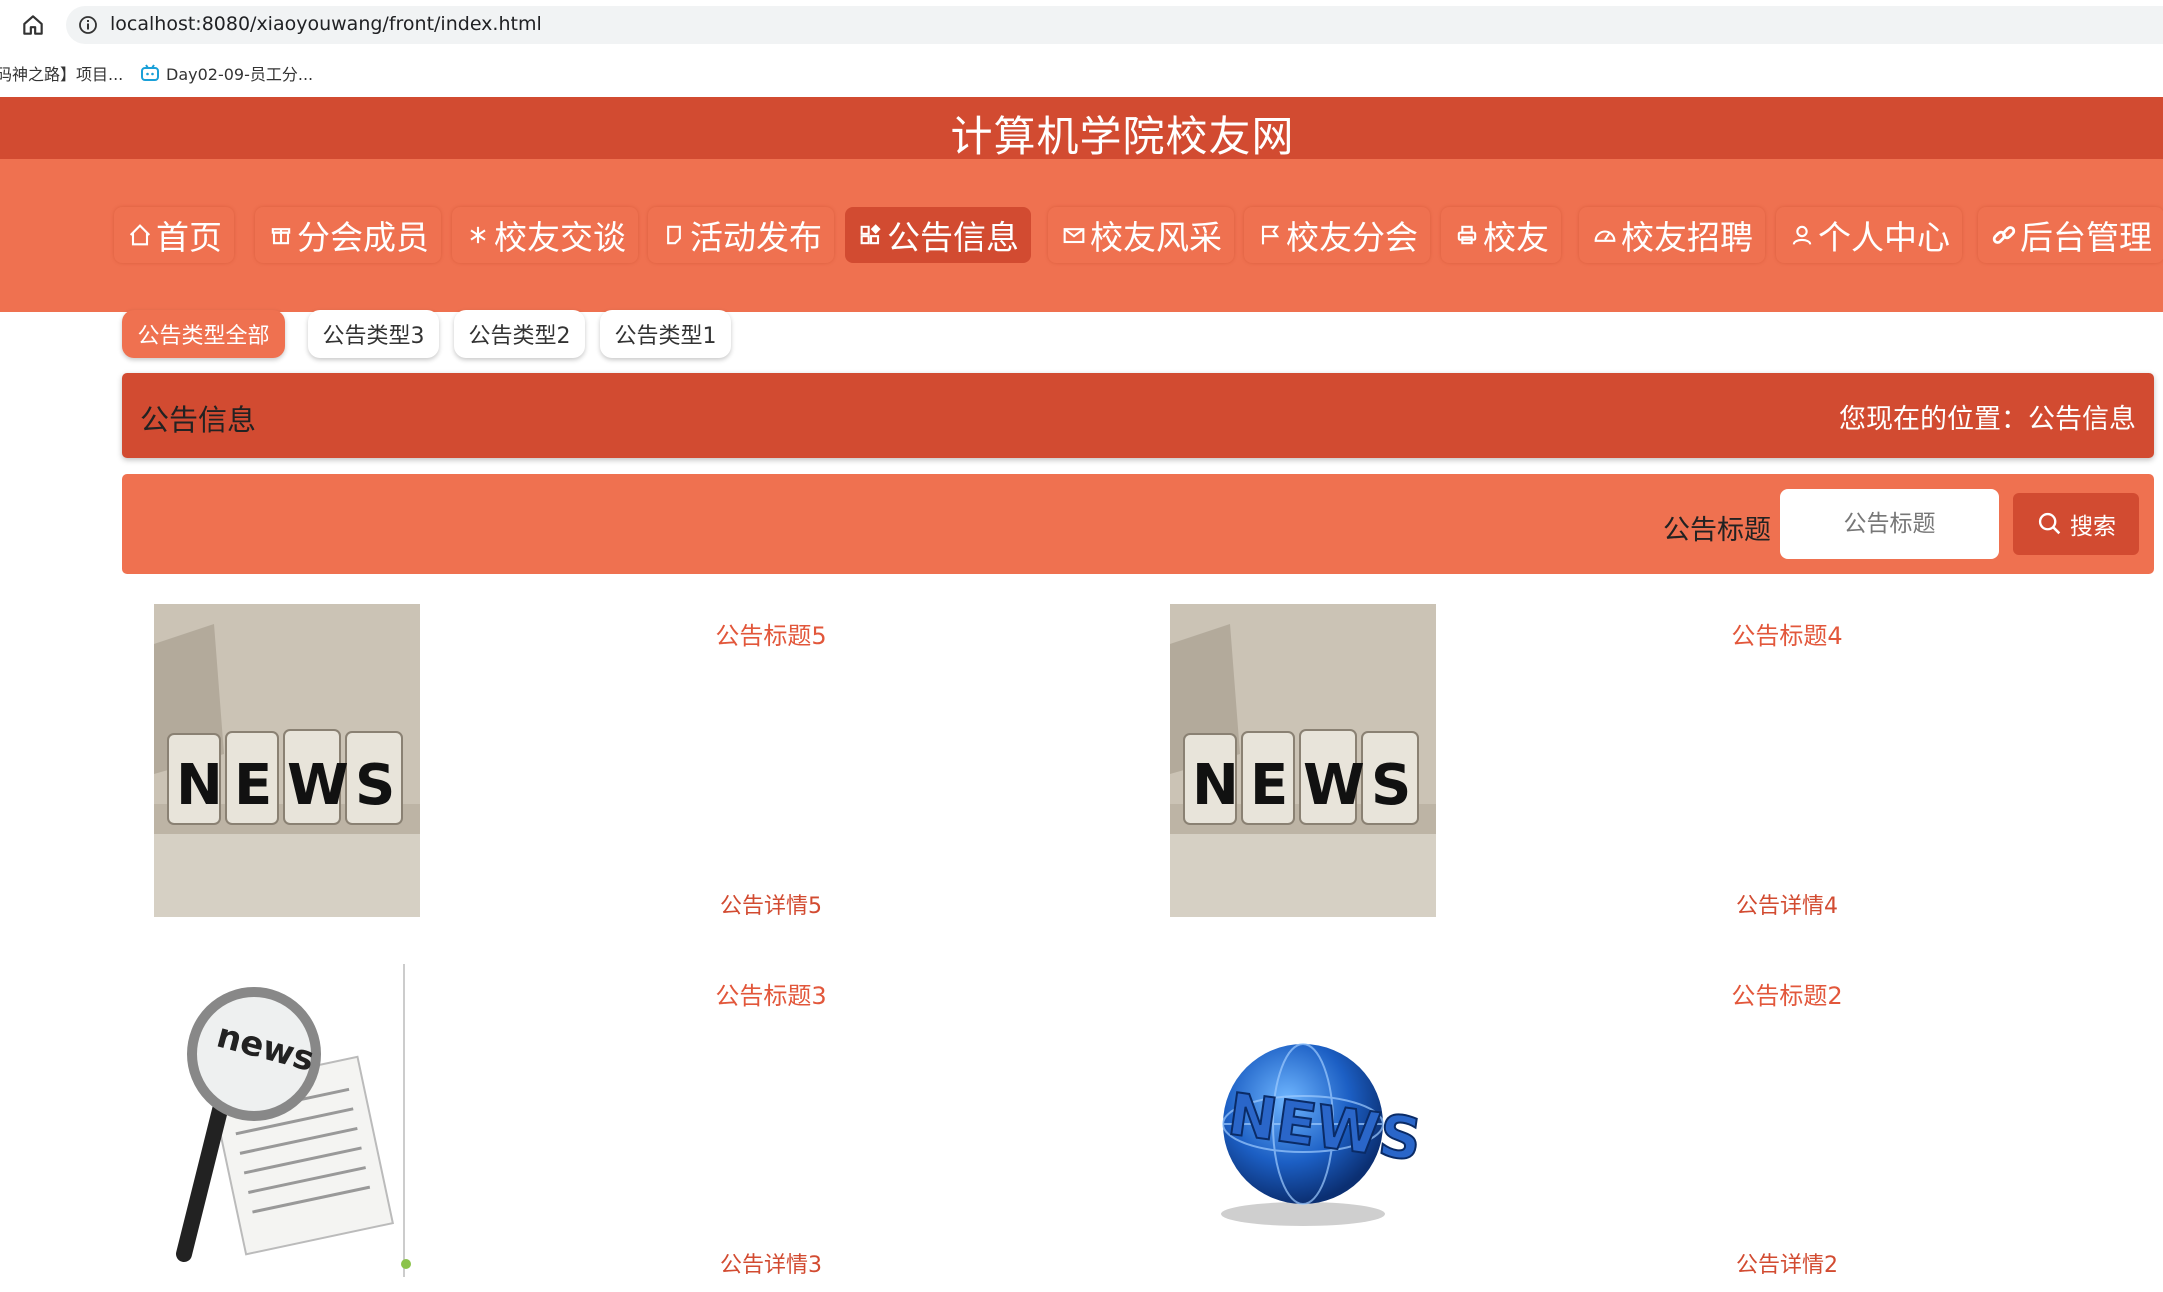 The height and width of the screenshot is (1292, 2163). I want to click on type-filter-1: 公告类型1, so click(665, 334).